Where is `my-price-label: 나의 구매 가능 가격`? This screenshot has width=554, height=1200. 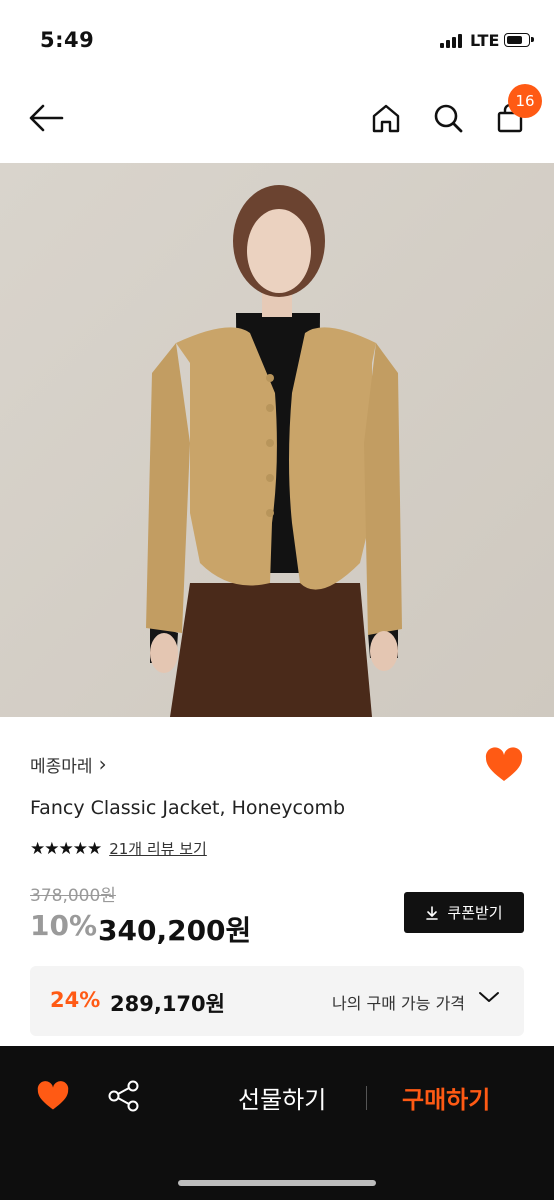
my-price-label: 나의 구매 가능 가격 is located at coordinates (399, 1003).